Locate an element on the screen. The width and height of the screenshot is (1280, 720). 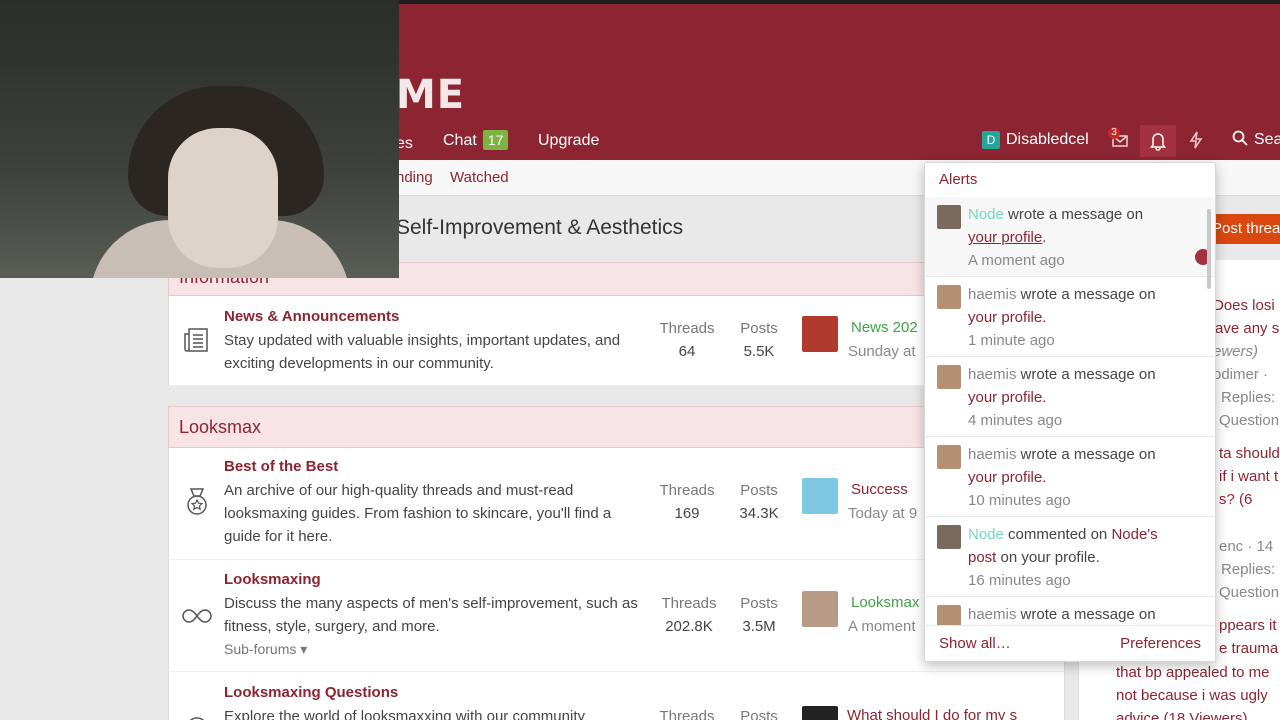
page-title: Self-Improvement & Aesthetics is located at coordinates (540, 227).